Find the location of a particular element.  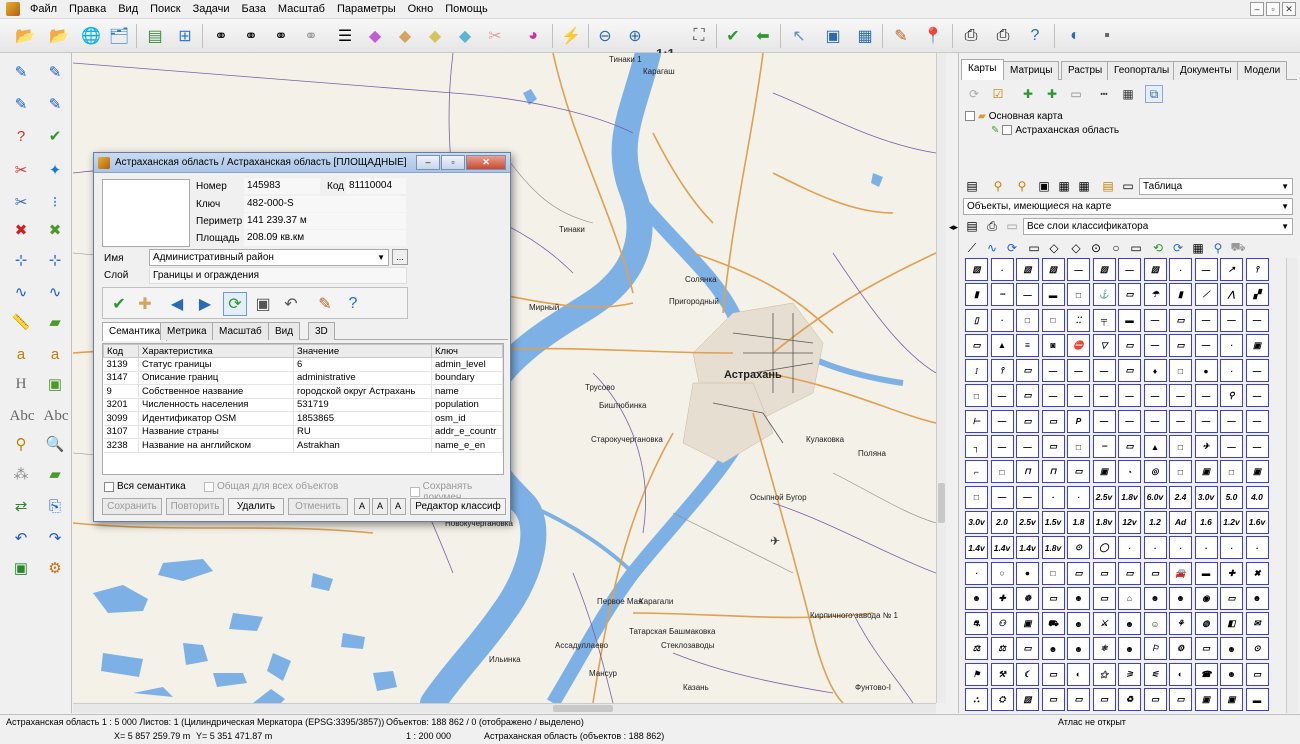

symbol-cell: ◯ is located at coordinates (1104, 548).